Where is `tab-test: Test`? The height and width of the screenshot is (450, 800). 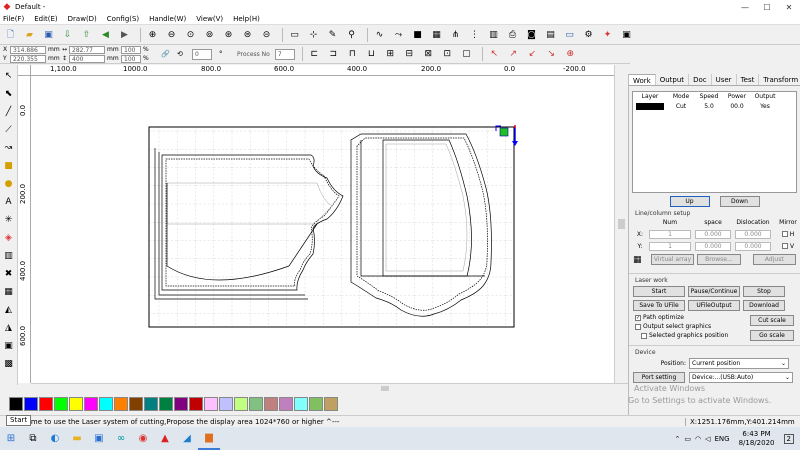
tab-test: Test is located at coordinates (748, 79).